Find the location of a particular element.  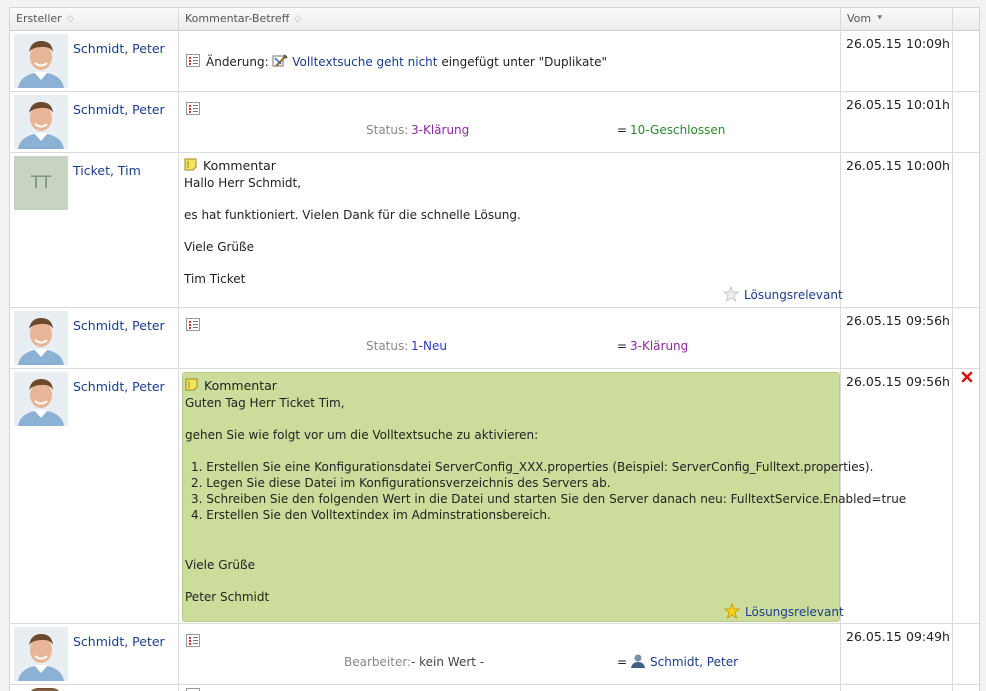

sort-desc-icon: ⯆ is located at coordinates (880, 19).